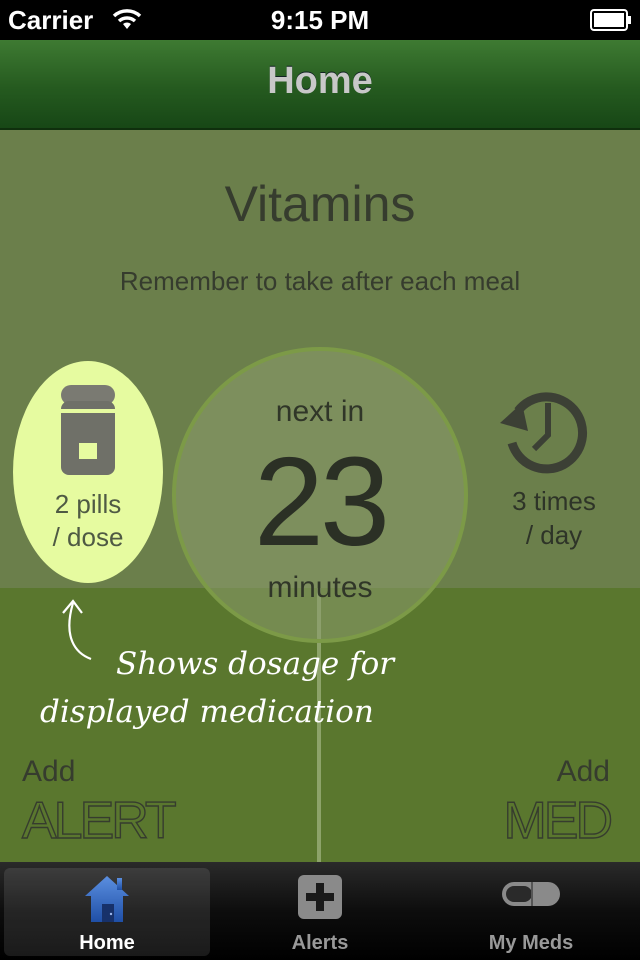 The height and width of the screenshot is (960, 640). What do you see at coordinates (320, 411) in the screenshot?
I see `countdown-label-top: next in` at bounding box center [320, 411].